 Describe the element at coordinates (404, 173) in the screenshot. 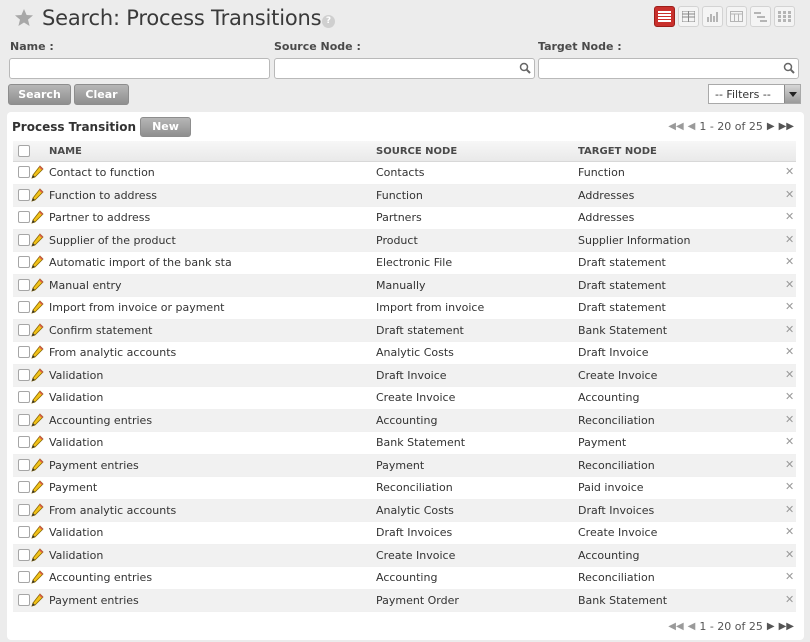

I see `table-row: Contact to function Contacts Function ✕` at that location.